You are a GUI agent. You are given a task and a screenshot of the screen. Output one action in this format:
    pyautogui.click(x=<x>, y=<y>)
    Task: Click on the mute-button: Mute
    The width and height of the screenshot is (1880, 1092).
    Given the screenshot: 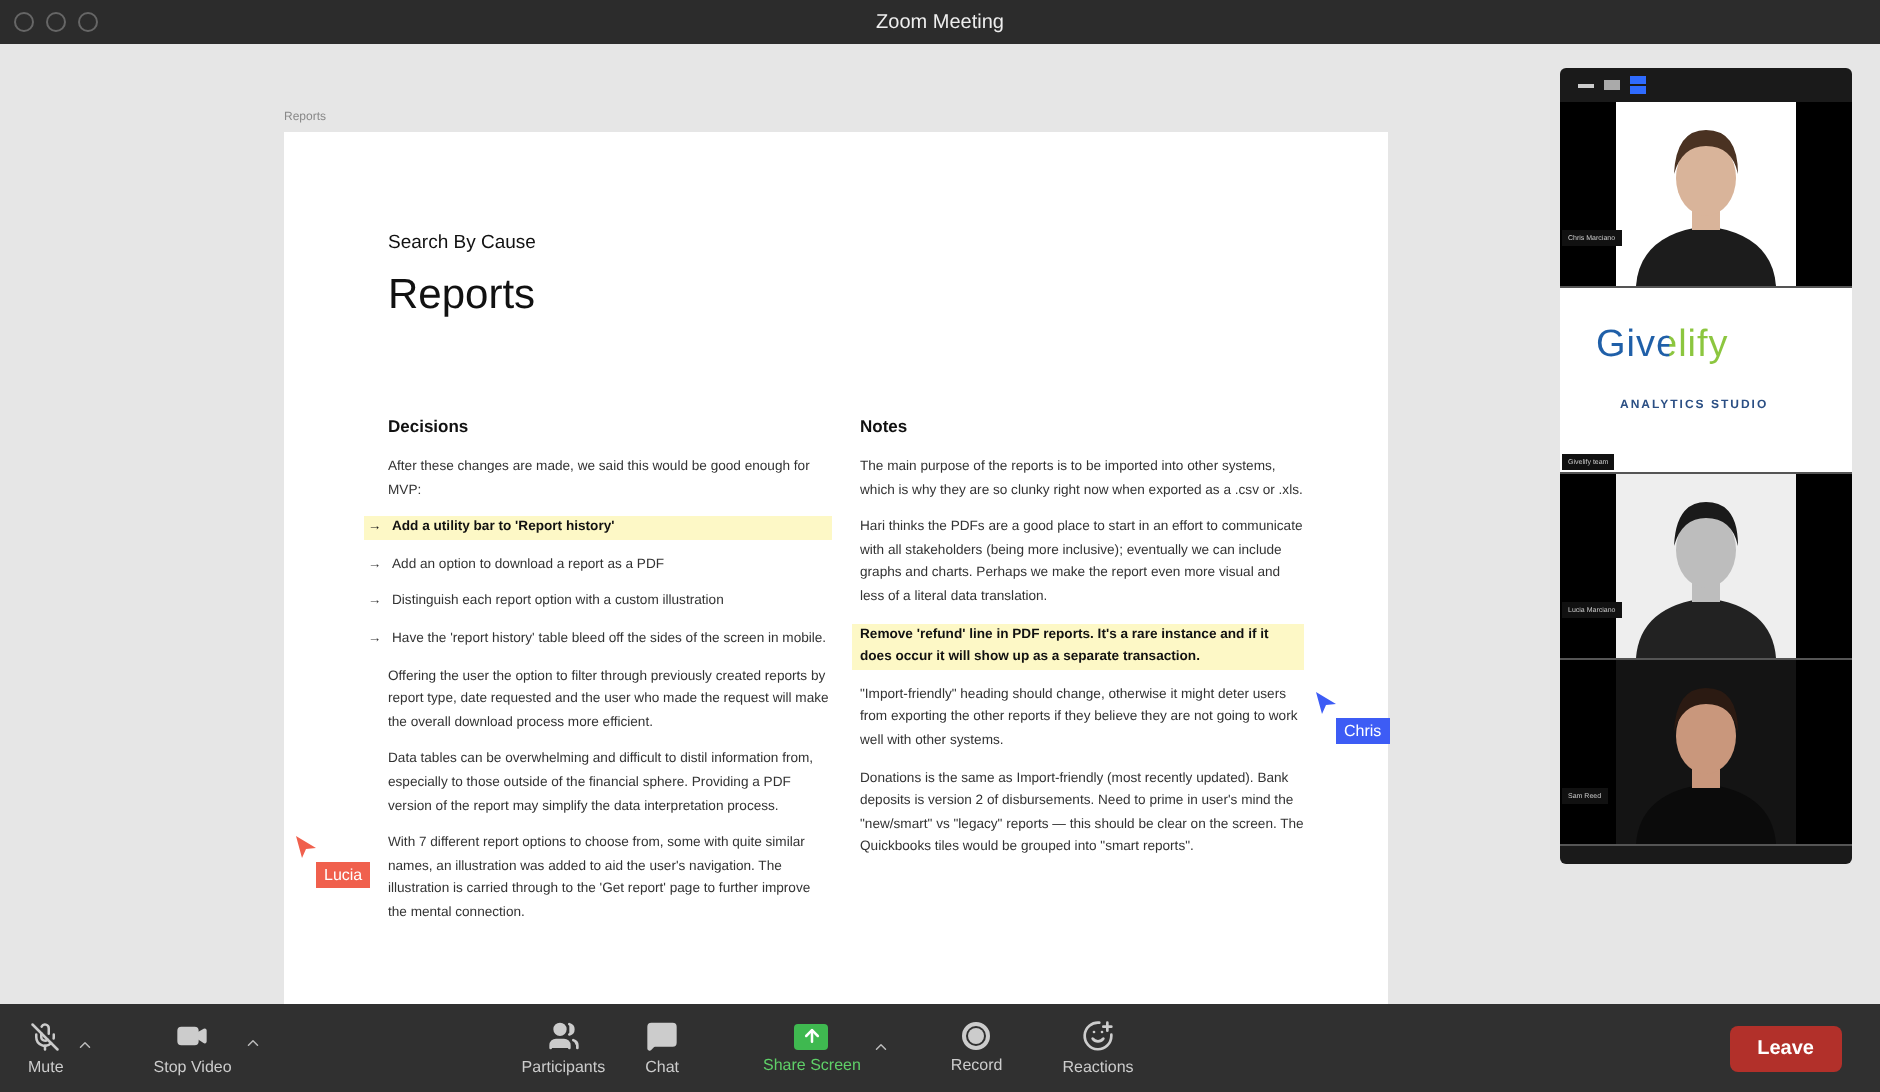 What is the action you would take?
    pyautogui.click(x=46, y=1048)
    